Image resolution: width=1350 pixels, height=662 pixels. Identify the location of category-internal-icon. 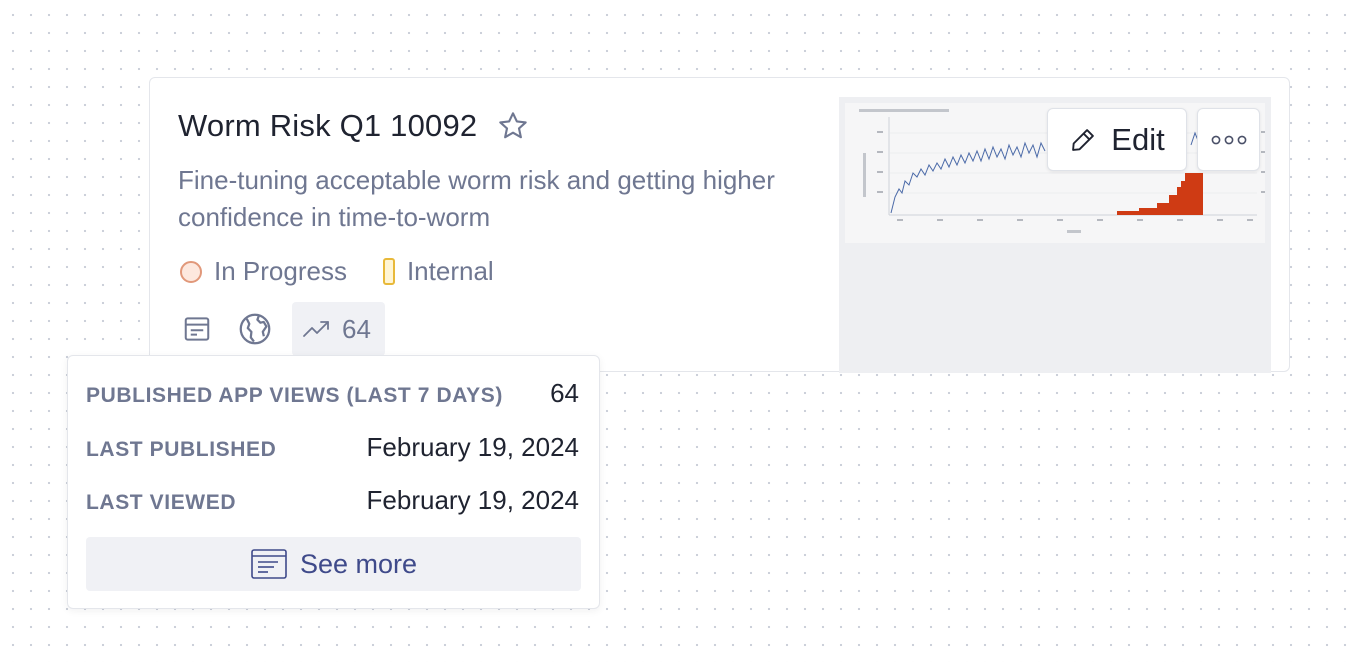
(388, 271).